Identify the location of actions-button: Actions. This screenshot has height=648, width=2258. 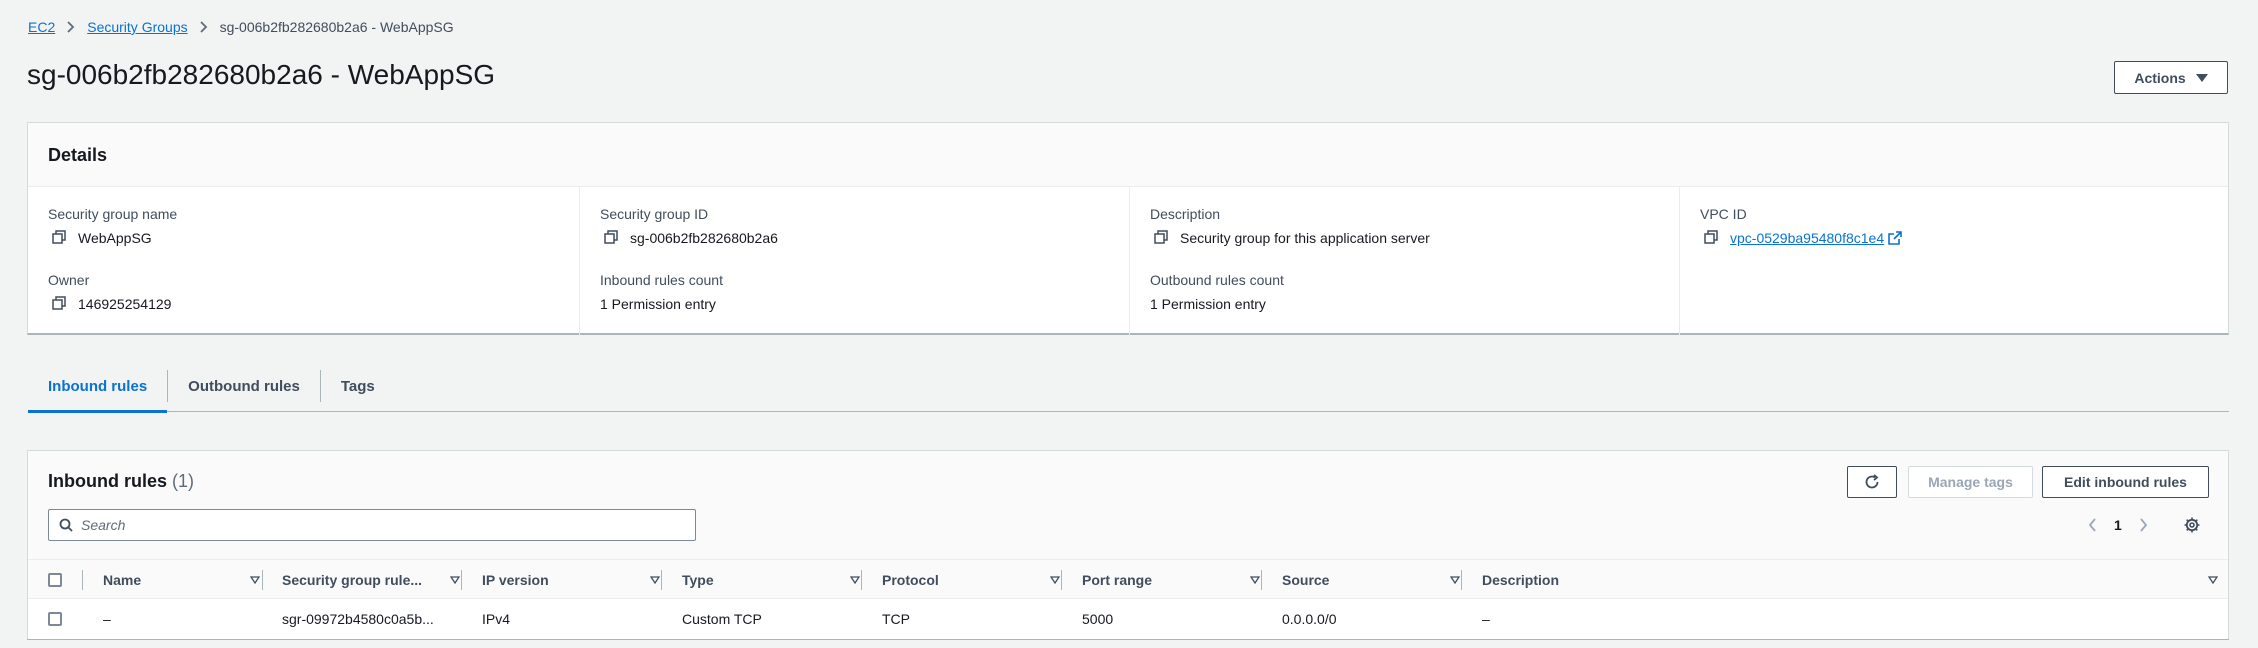
(2171, 77).